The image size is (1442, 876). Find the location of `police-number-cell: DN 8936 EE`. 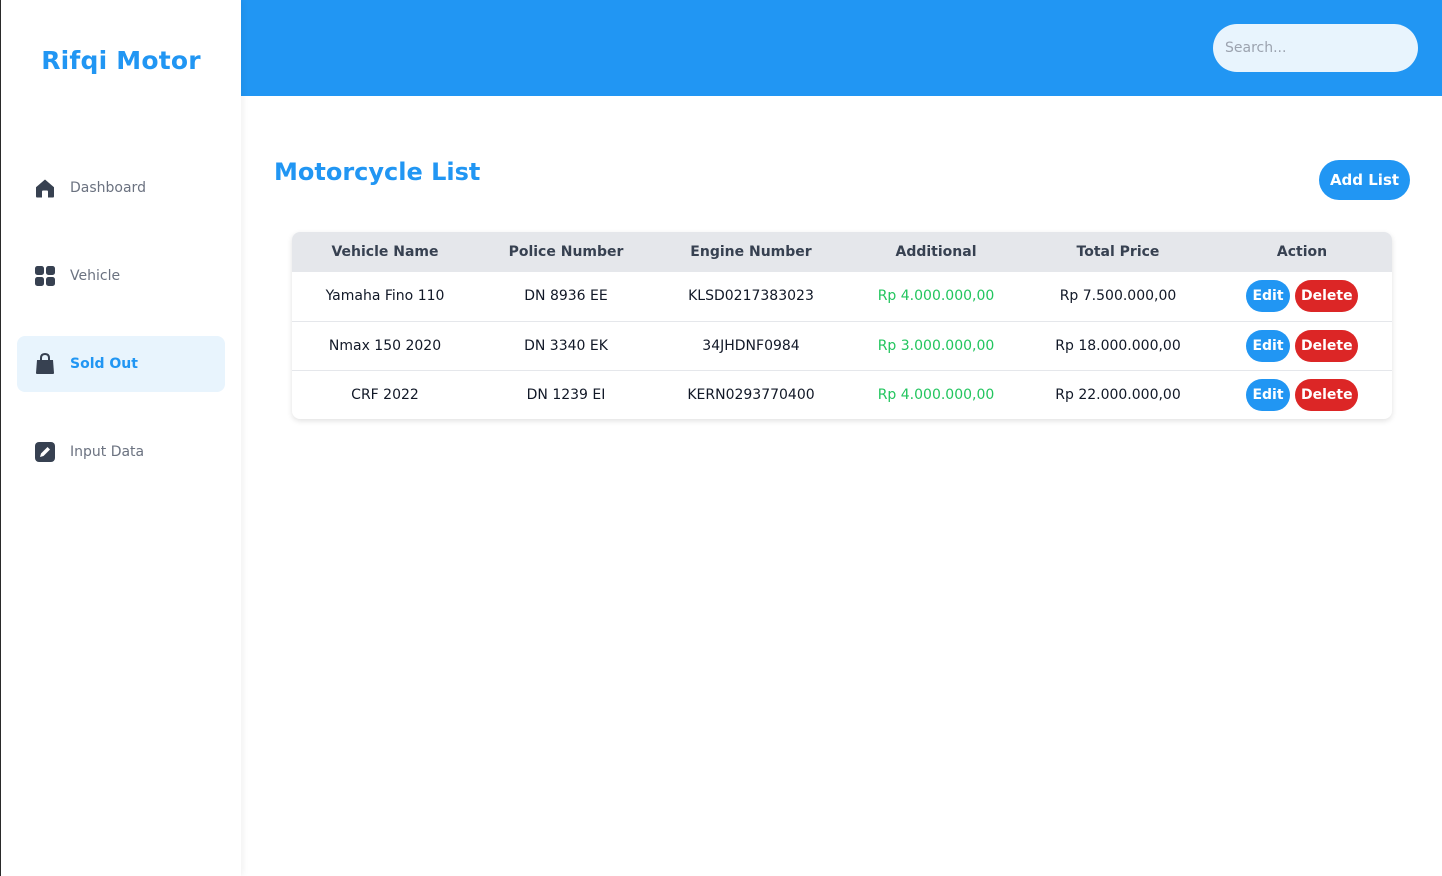

police-number-cell: DN 8936 EE is located at coordinates (566, 296).